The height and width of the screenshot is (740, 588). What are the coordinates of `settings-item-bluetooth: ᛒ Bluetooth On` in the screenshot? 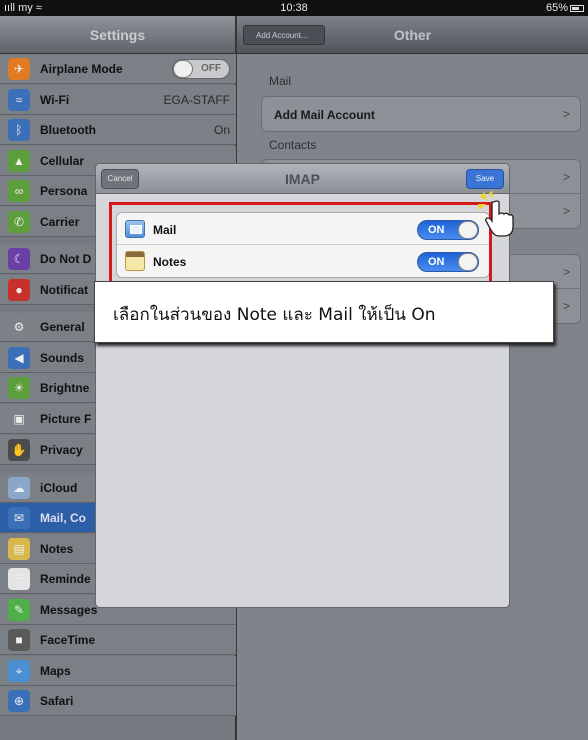 It's located at (118, 130).